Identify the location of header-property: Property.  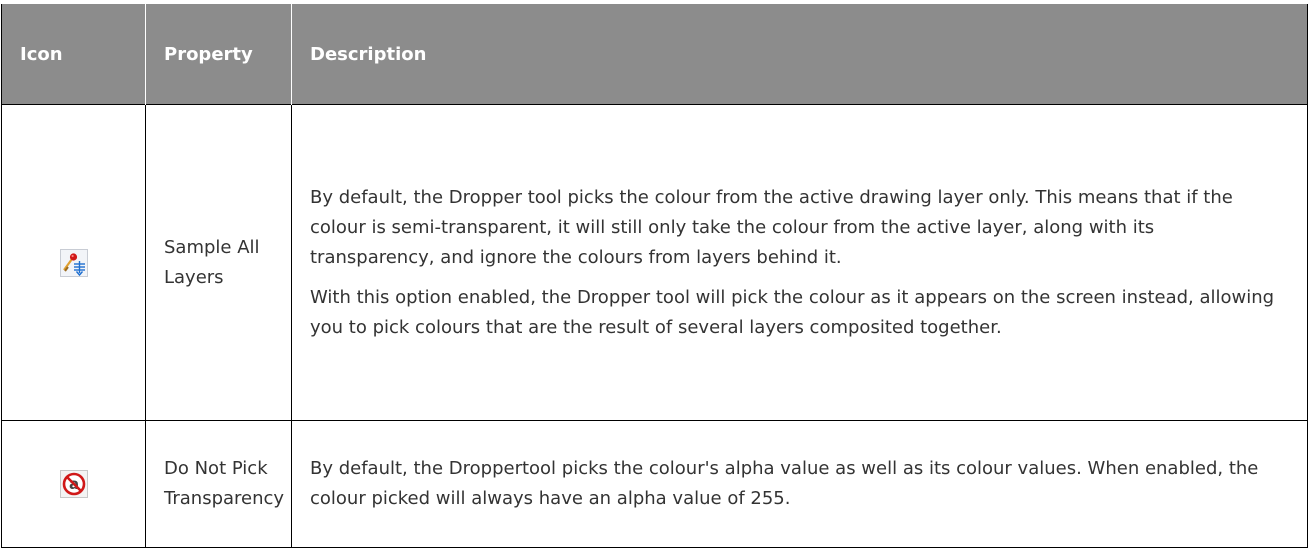
(218, 54).